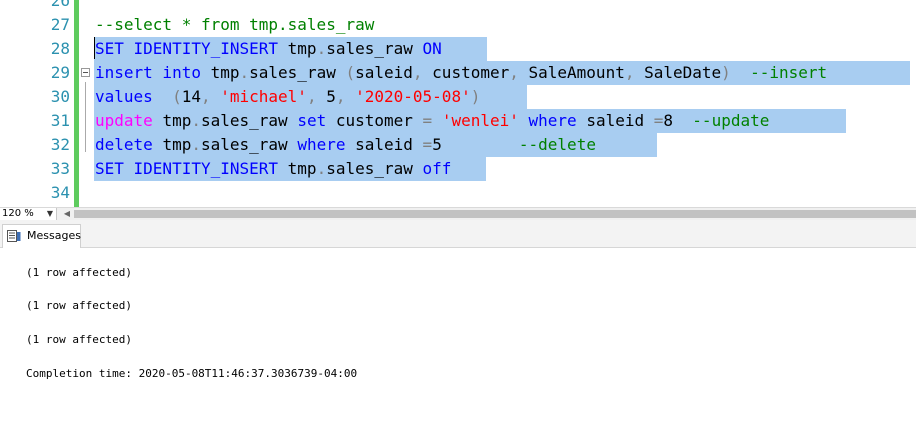 This screenshot has width=916, height=430. I want to click on code-line: --select * from tmp.sales_raw, so click(234, 25).